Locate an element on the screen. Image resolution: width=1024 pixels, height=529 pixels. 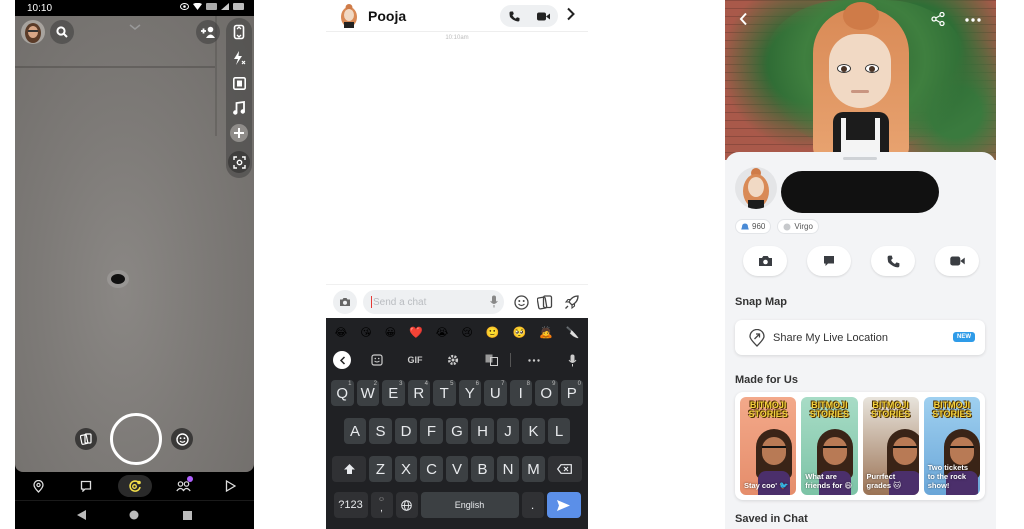
key-w: W2 is located at coordinates (367, 393).